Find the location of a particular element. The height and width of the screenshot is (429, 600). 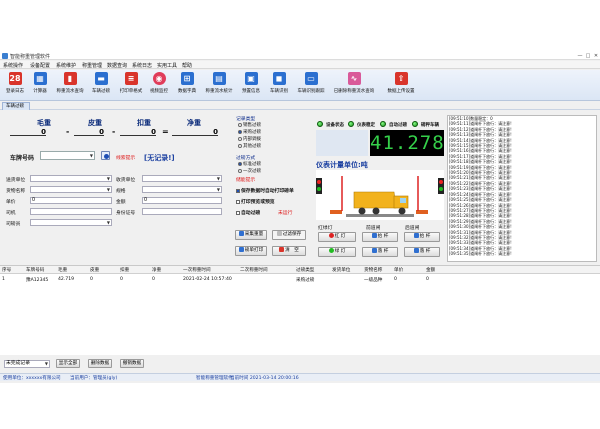

receiver-field: ▼ is located at coordinates (182, 178).